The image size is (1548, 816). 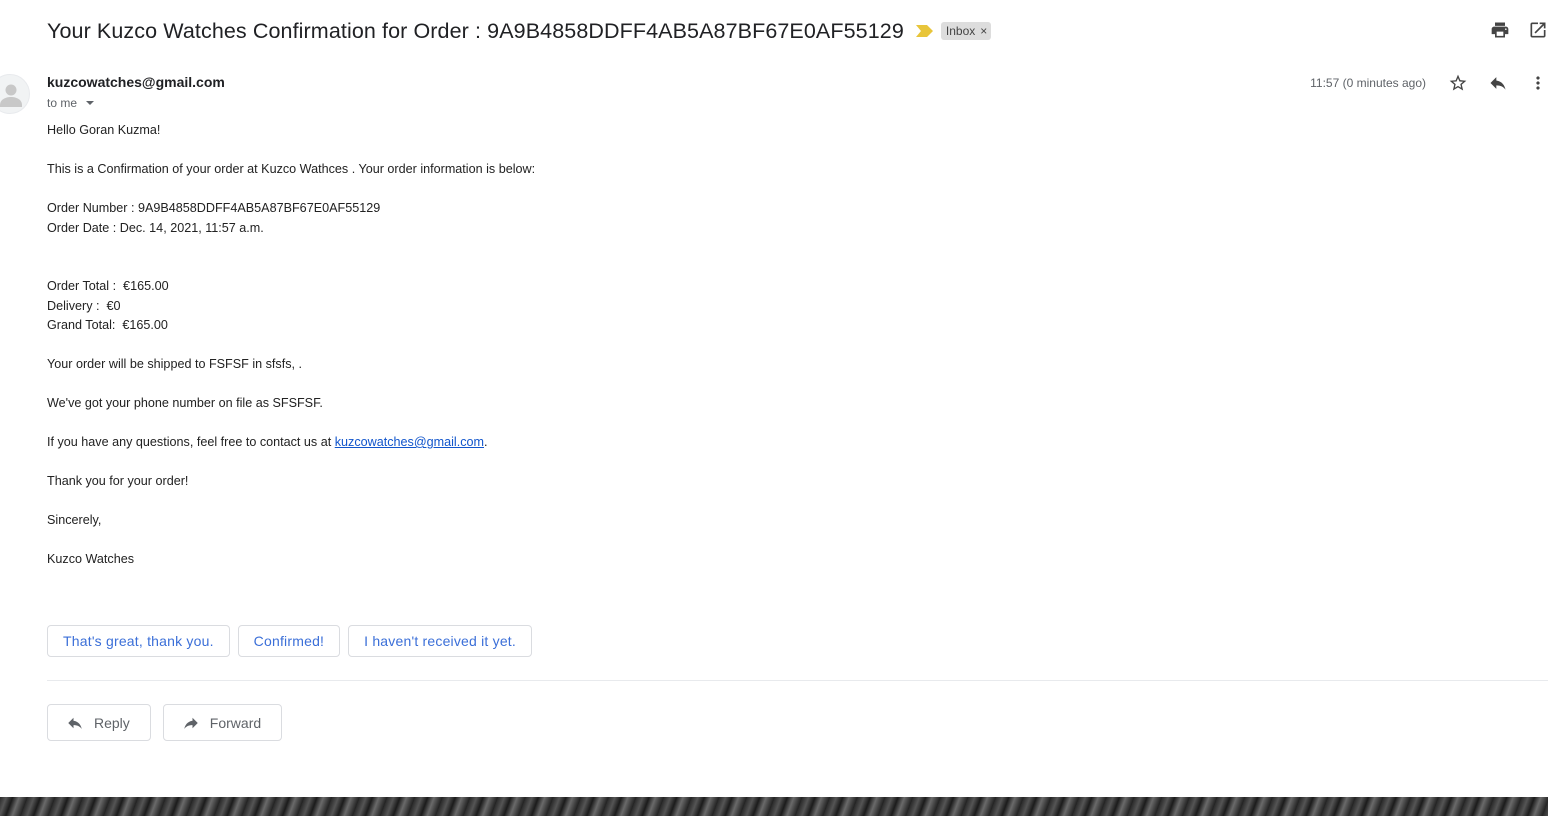 What do you see at coordinates (108, 286) in the screenshot?
I see `order-total: Order Total : €165.00` at bounding box center [108, 286].